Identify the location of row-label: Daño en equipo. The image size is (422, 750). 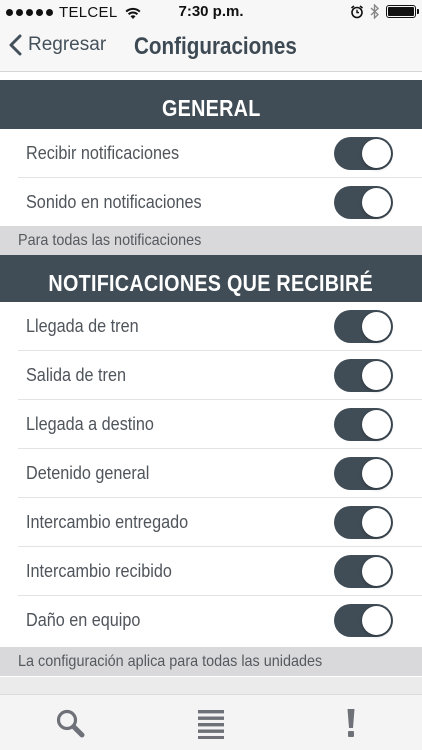
(83, 620).